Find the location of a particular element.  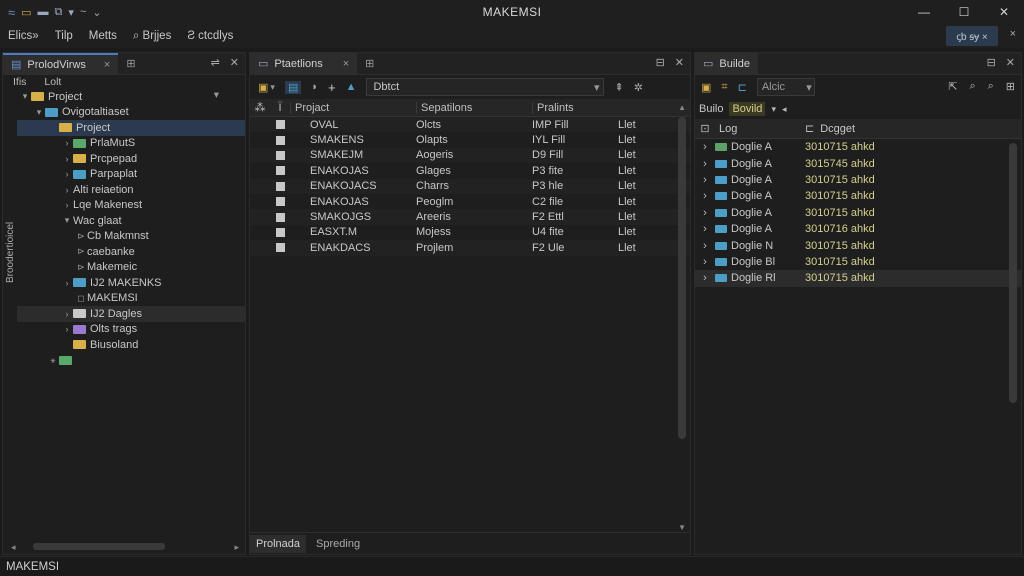

header-debug: Dcgget is located at coordinates (837, 129).